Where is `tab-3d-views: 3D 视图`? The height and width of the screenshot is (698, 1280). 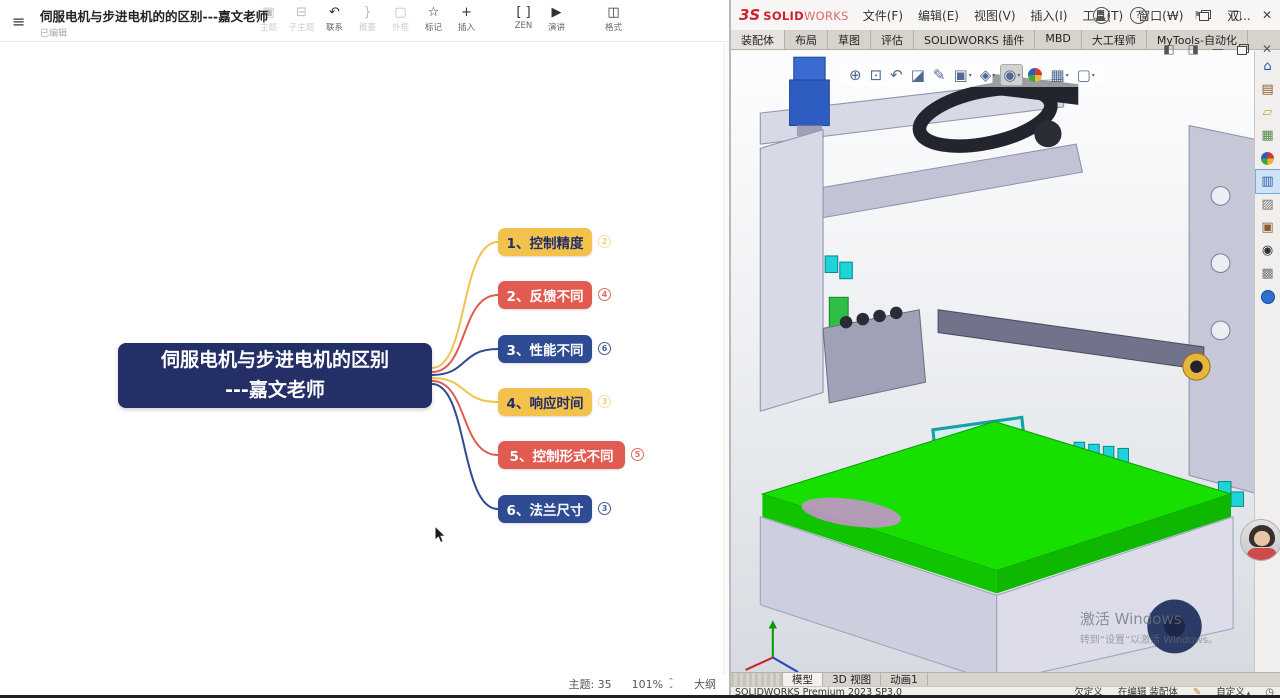
tab-3d-views: 3D 视图 is located at coordinates (852, 679).